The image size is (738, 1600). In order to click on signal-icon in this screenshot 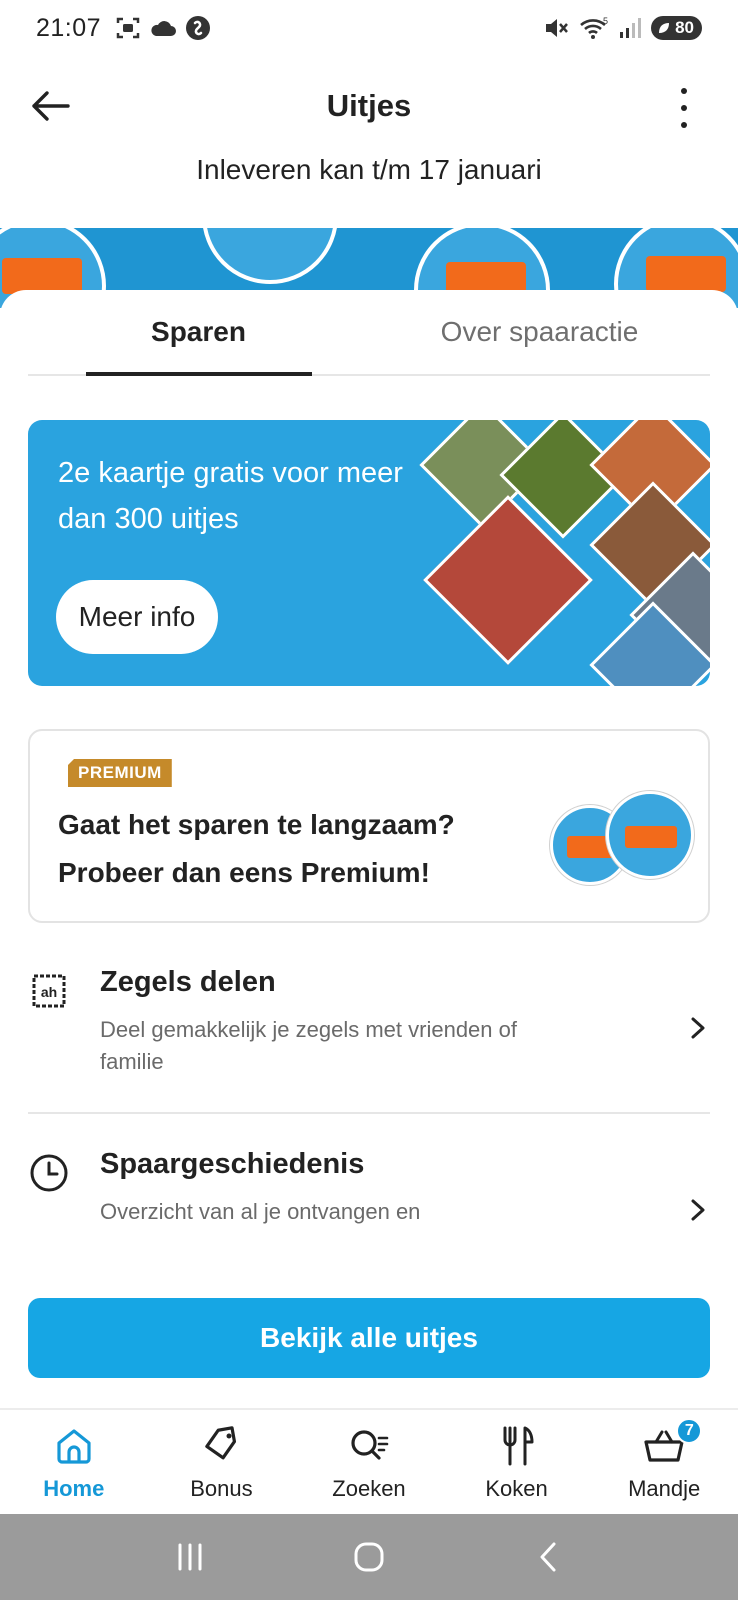, I will do `click(631, 28)`.